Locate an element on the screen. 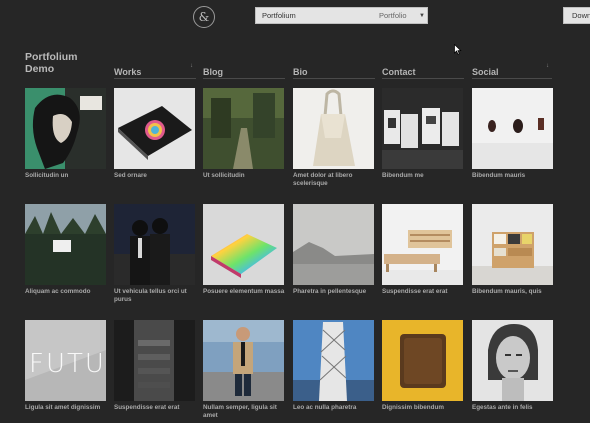  theme-select-name: Portfolio is located at coordinates (393, 15).